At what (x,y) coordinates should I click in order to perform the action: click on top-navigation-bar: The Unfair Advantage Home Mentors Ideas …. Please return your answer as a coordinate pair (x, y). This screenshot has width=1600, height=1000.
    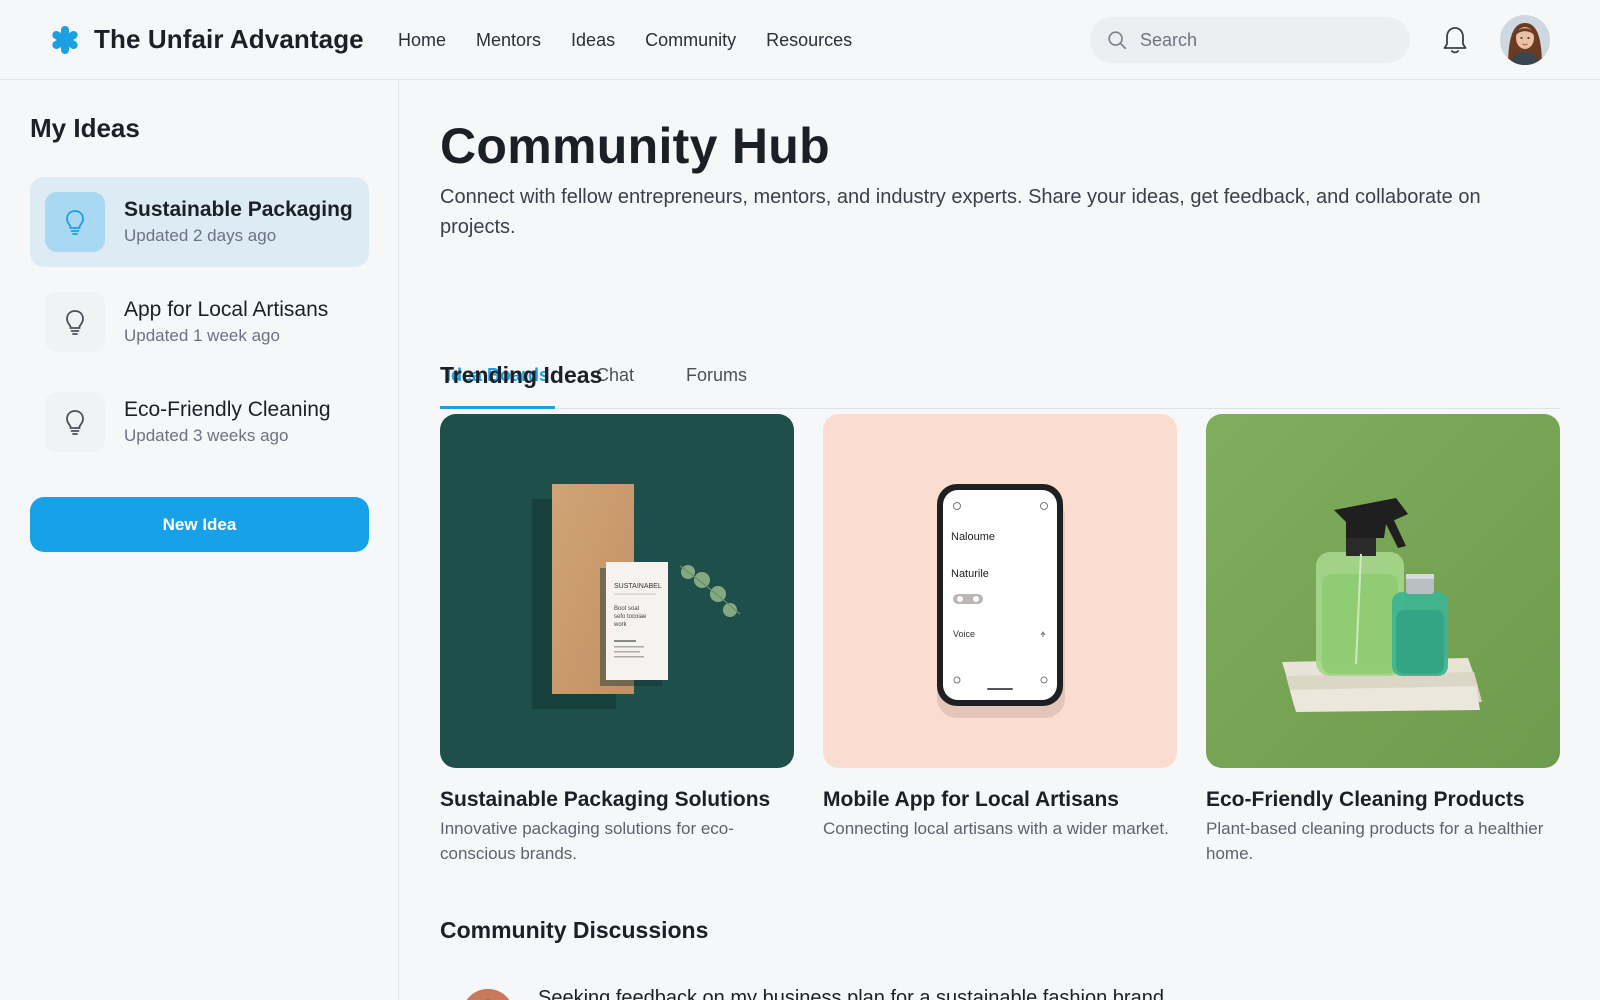
    Looking at the image, I should click on (800, 40).